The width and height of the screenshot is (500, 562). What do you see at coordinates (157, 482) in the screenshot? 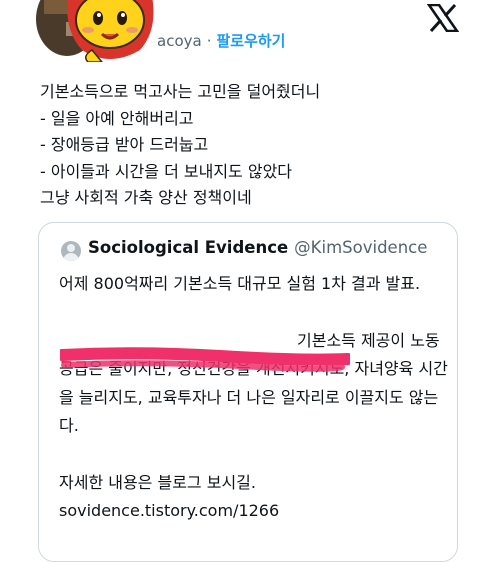
I see `quoted-para: 자세한 내용은 블로그 보시길.` at bounding box center [157, 482].